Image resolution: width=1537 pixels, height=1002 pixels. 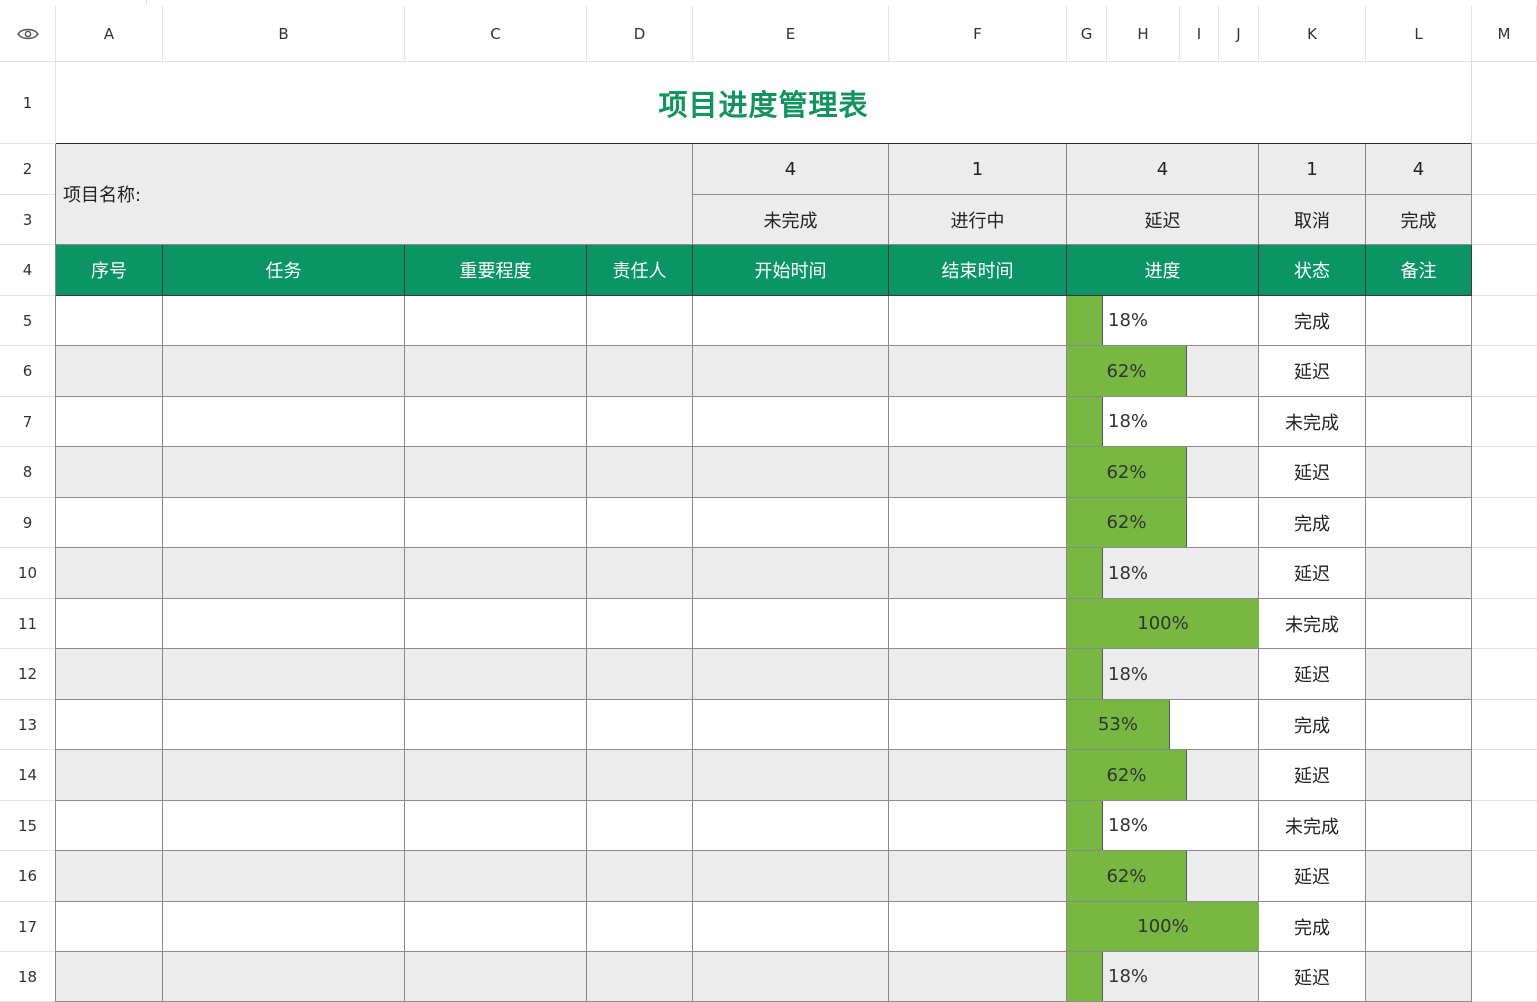 I want to click on eye-icon, so click(x=27, y=34).